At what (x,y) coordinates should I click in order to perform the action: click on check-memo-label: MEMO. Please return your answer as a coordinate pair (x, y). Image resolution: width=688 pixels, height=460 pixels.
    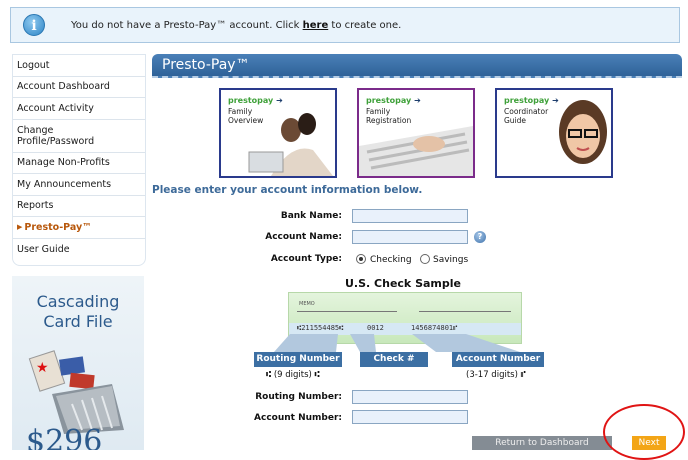
    Looking at the image, I should click on (307, 304).